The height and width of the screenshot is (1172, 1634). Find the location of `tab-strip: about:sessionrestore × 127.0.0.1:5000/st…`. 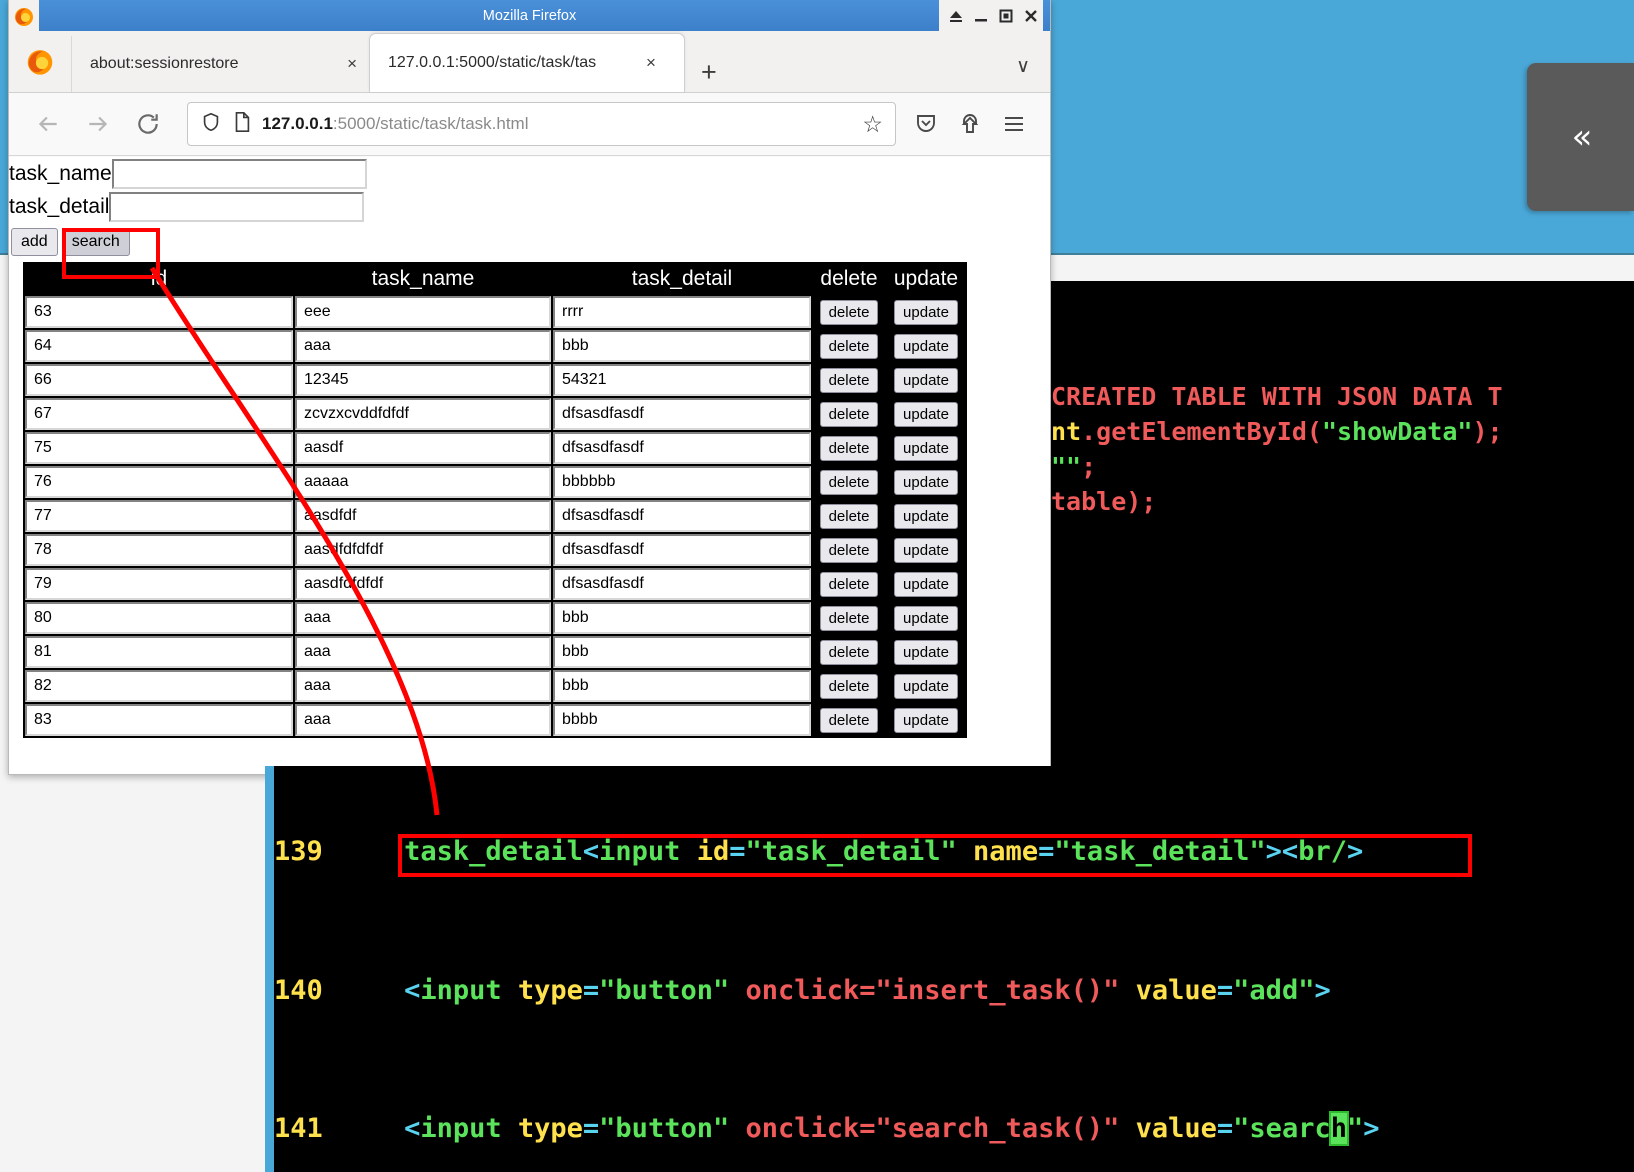

tab-strip: about:sessionrestore × 127.0.0.1:5000/st… is located at coordinates (529, 62).